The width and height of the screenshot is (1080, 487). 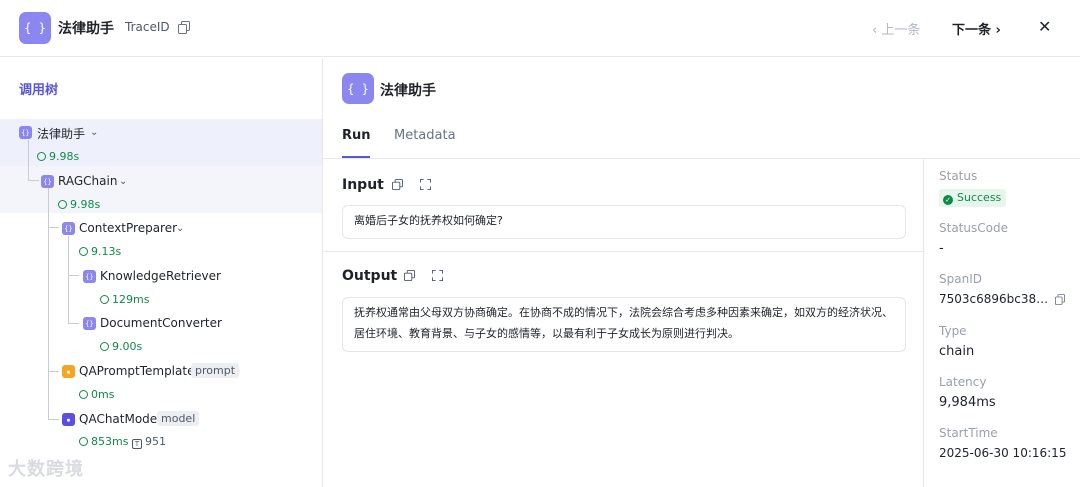 I want to click on token-count: T 951, so click(x=149, y=442).